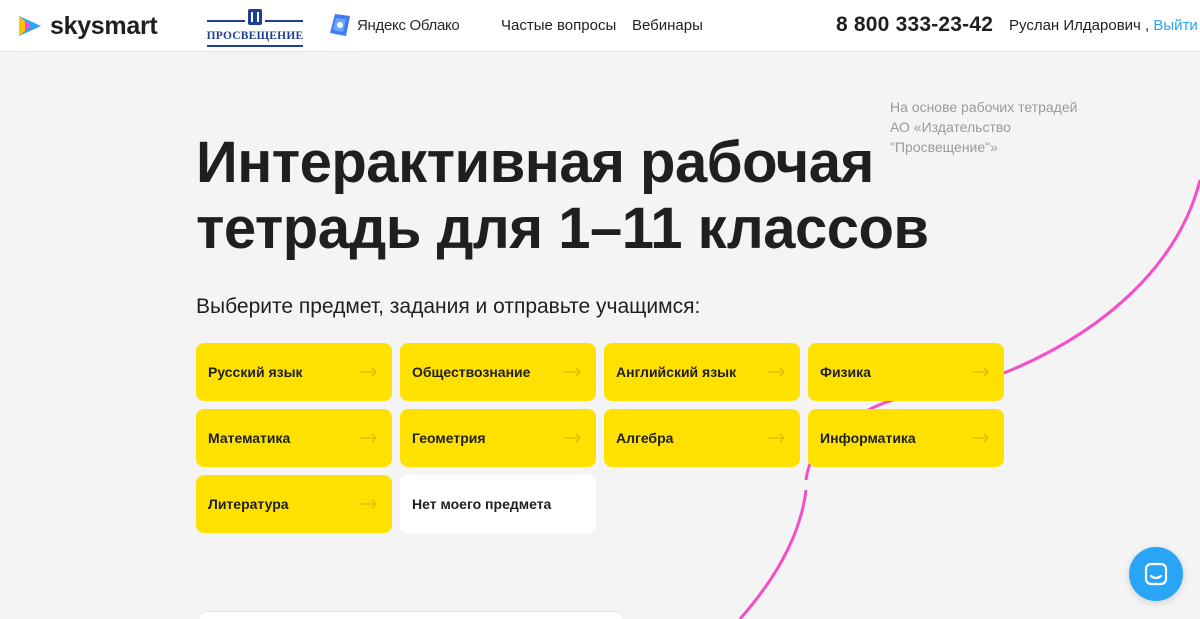 This screenshot has height=619, width=1200. Describe the element at coordinates (667, 25) in the screenshot. I see `nav-link-webinars: Вебинары` at that location.